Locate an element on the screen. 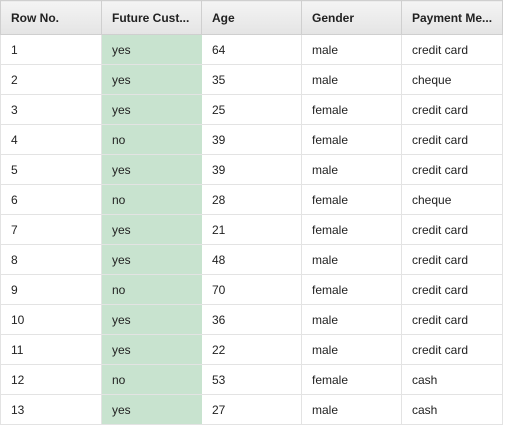  table-row: 2 yes 35 male cheque is located at coordinates (251, 79).